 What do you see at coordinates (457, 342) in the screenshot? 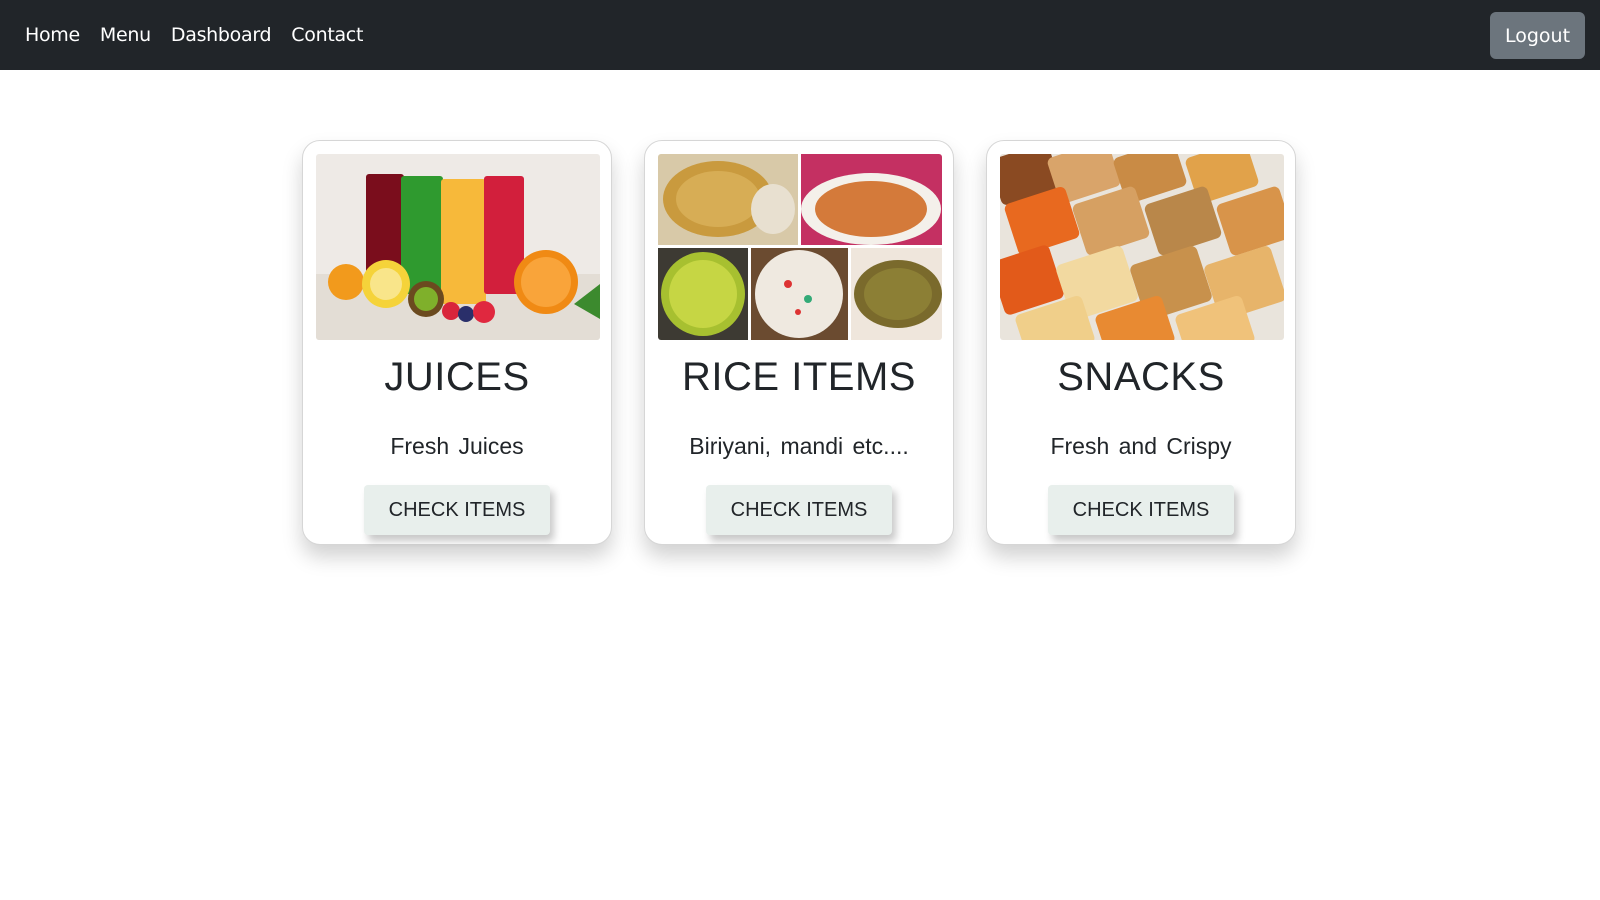
I see `card-juices: JUICES Fresh Juices CHECK ITEMS` at bounding box center [457, 342].